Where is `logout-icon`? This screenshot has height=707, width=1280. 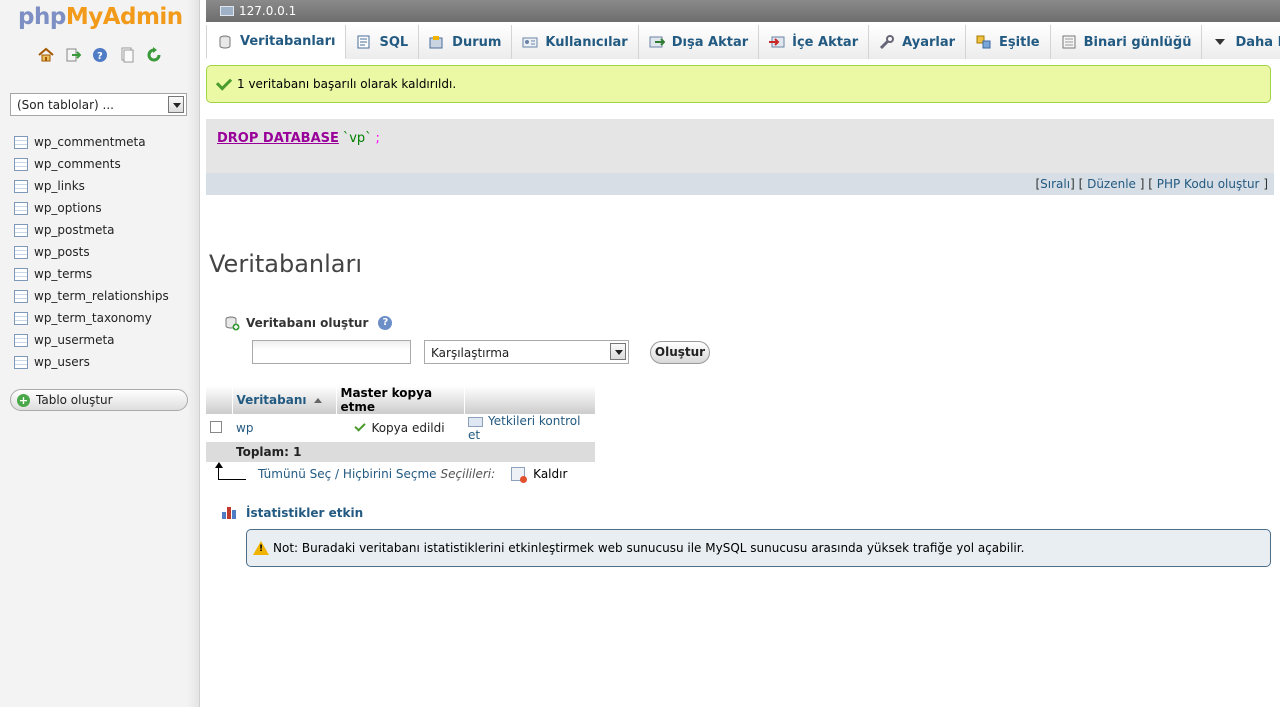 logout-icon is located at coordinates (73, 55).